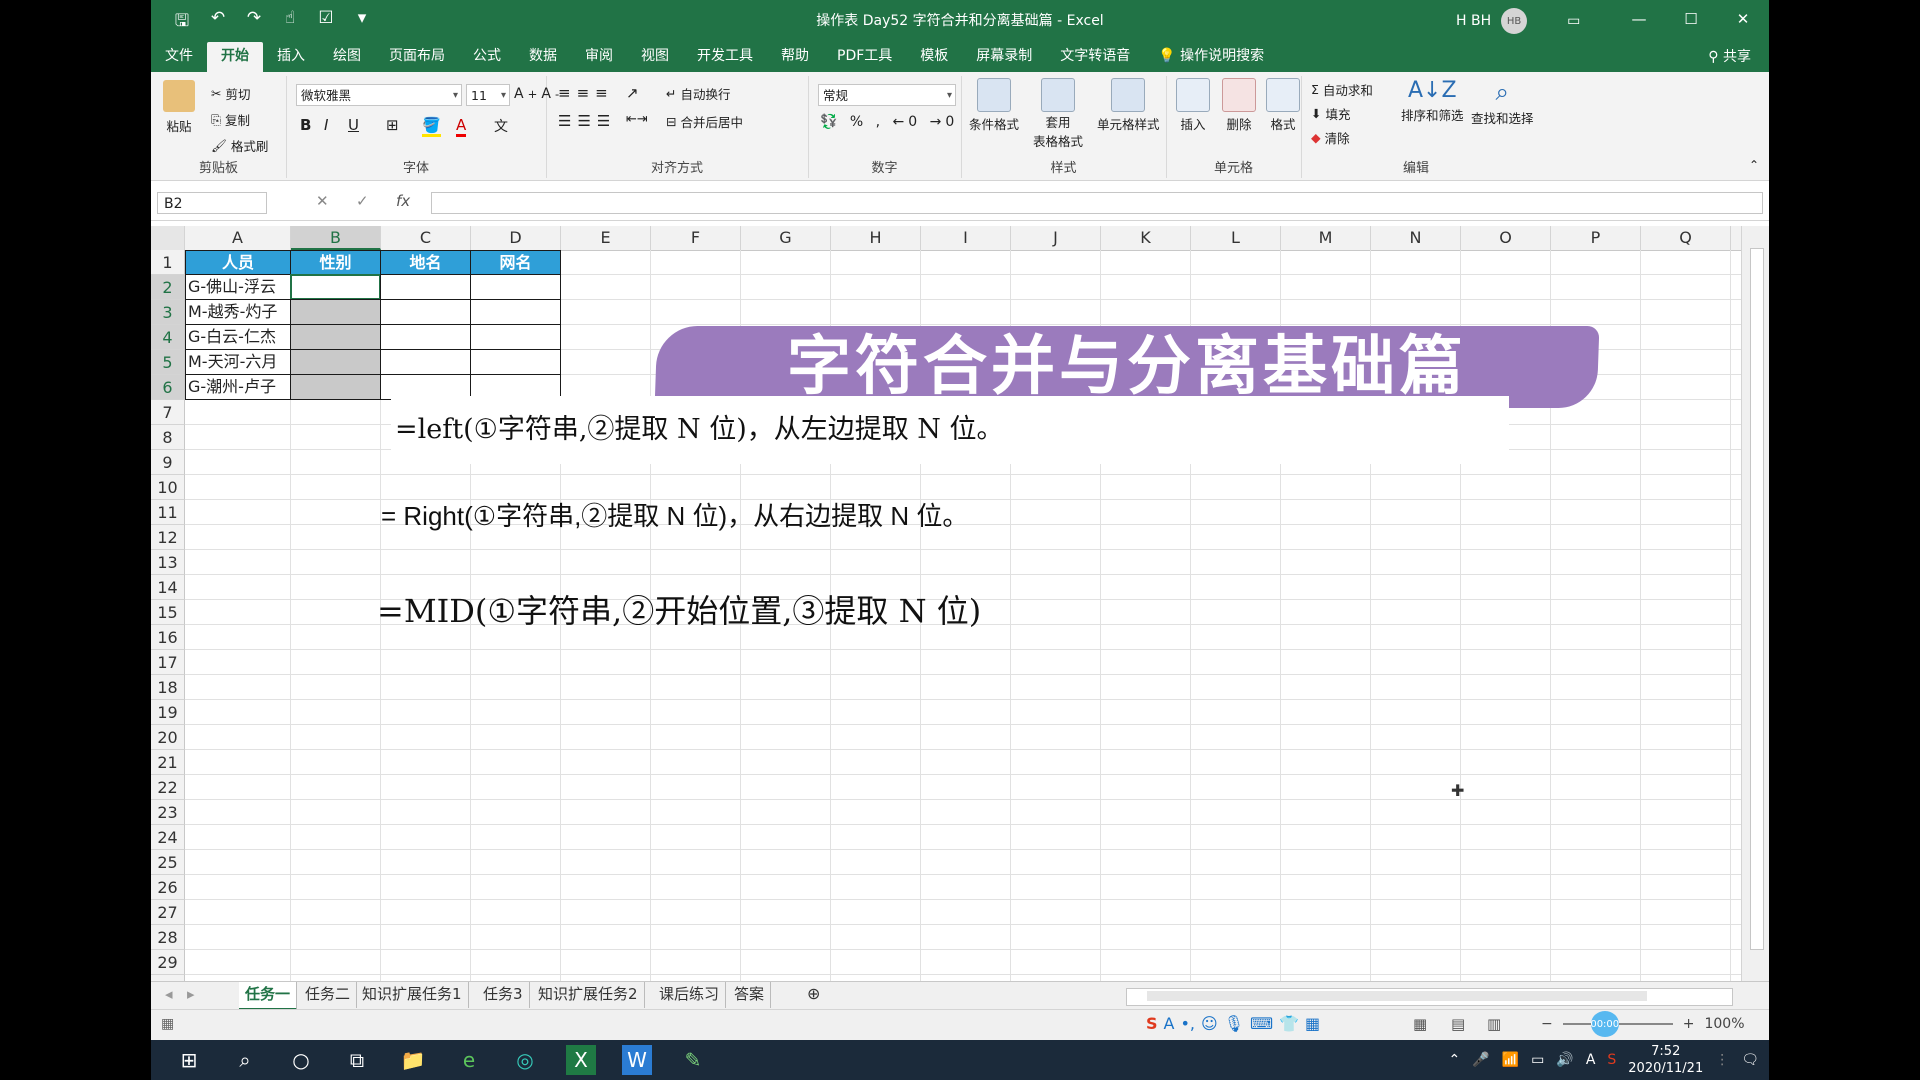  What do you see at coordinates (168, 487) in the screenshot?
I see `row-header: 10` at bounding box center [168, 487].